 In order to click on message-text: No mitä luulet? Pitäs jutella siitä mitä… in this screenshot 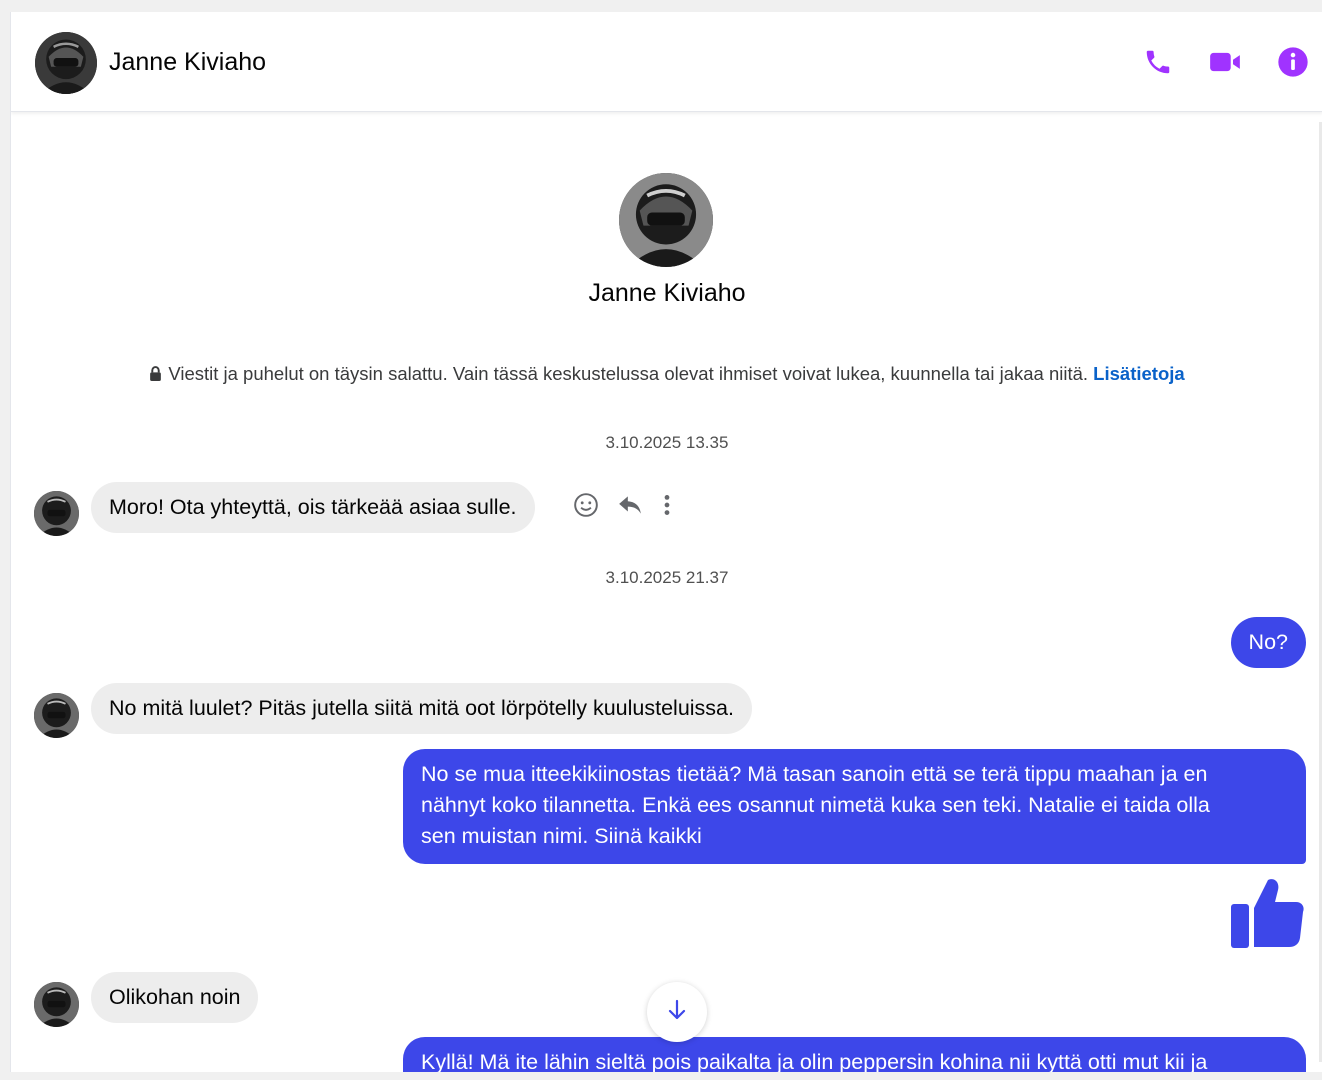, I will do `click(421, 708)`.